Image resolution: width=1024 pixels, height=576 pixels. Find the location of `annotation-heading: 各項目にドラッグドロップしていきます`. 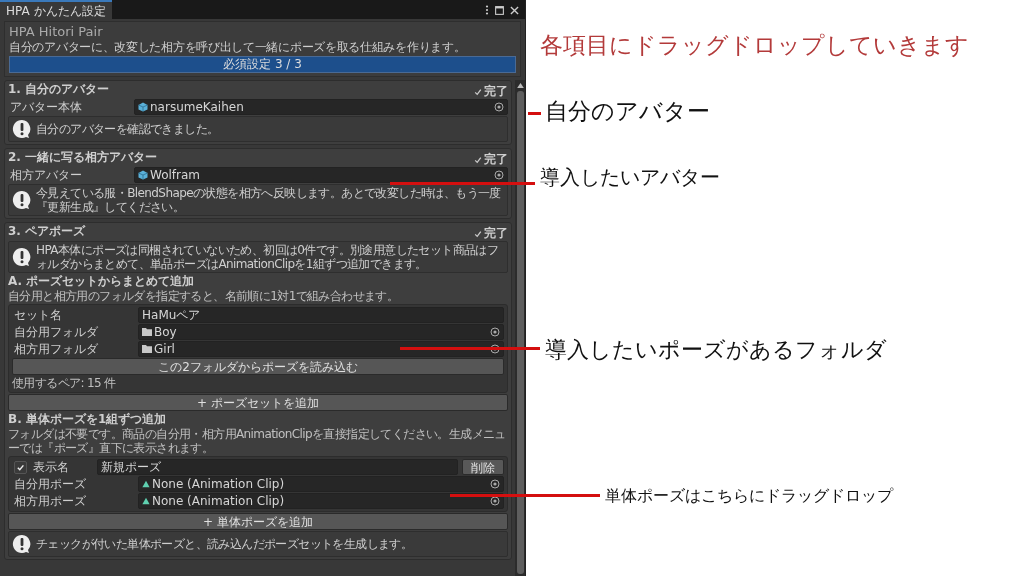

annotation-heading: 各項目にドラッグドロップしていきます is located at coordinates (754, 45).